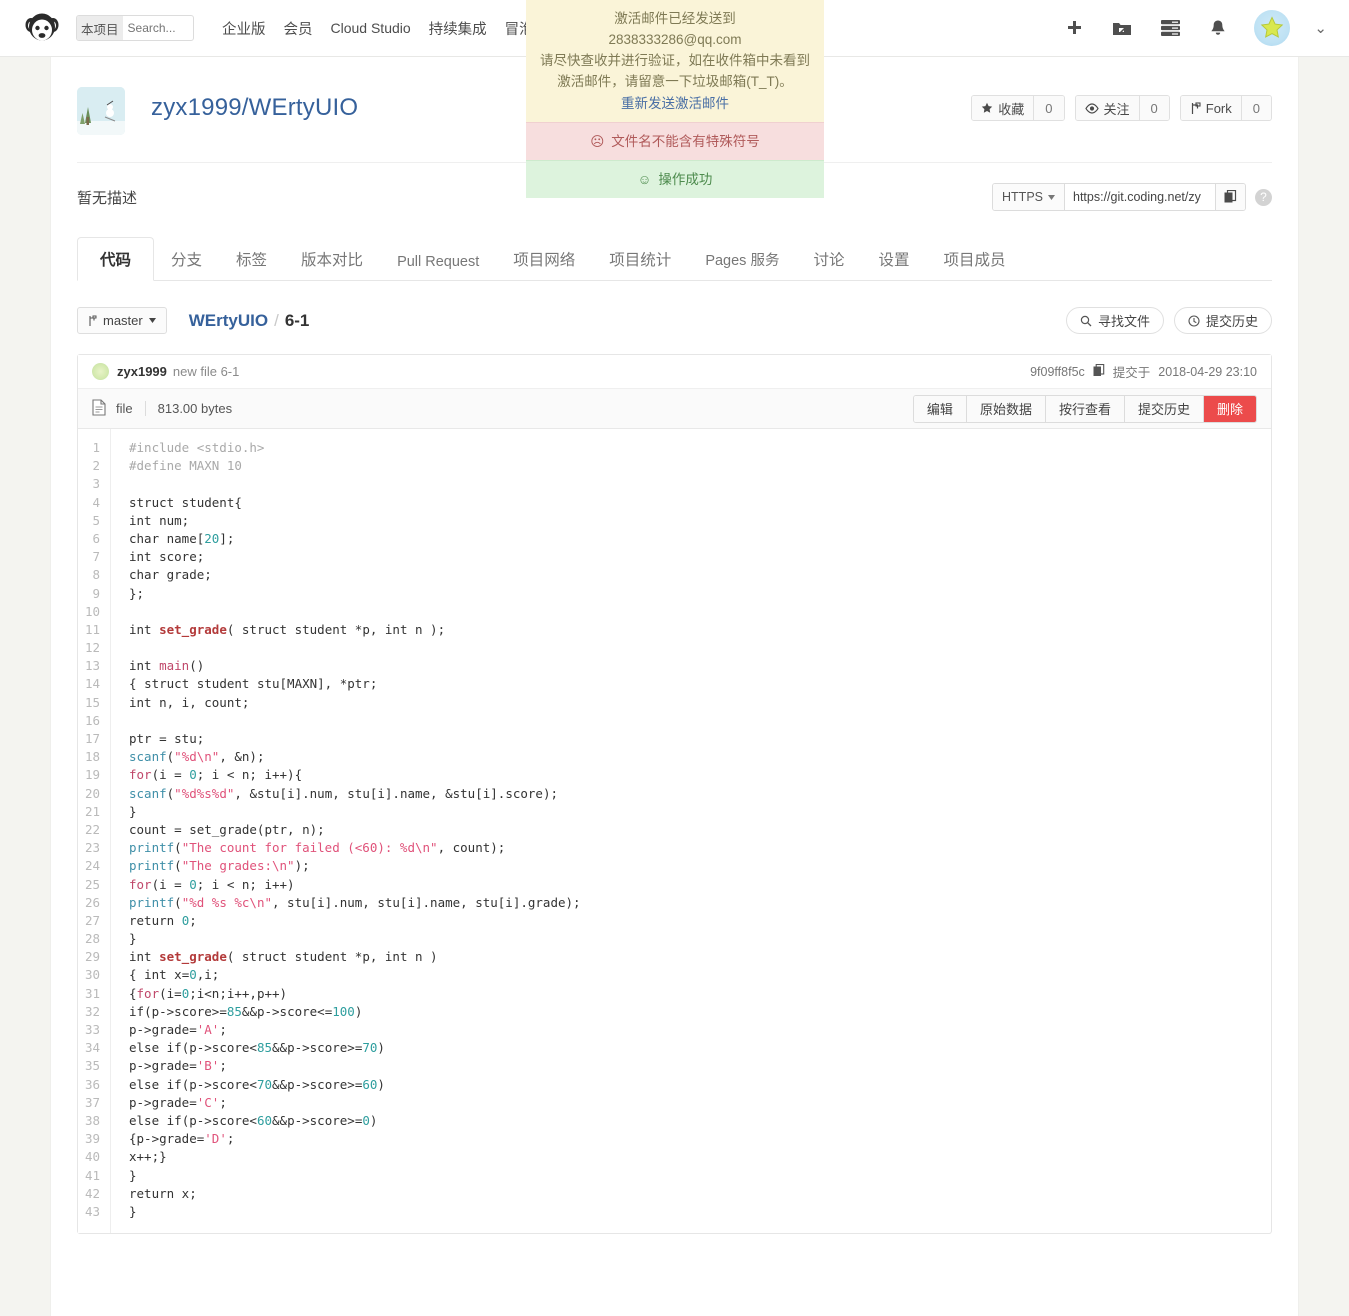 The image size is (1349, 1316). I want to click on raw-button: 原始数据, so click(1006, 408).